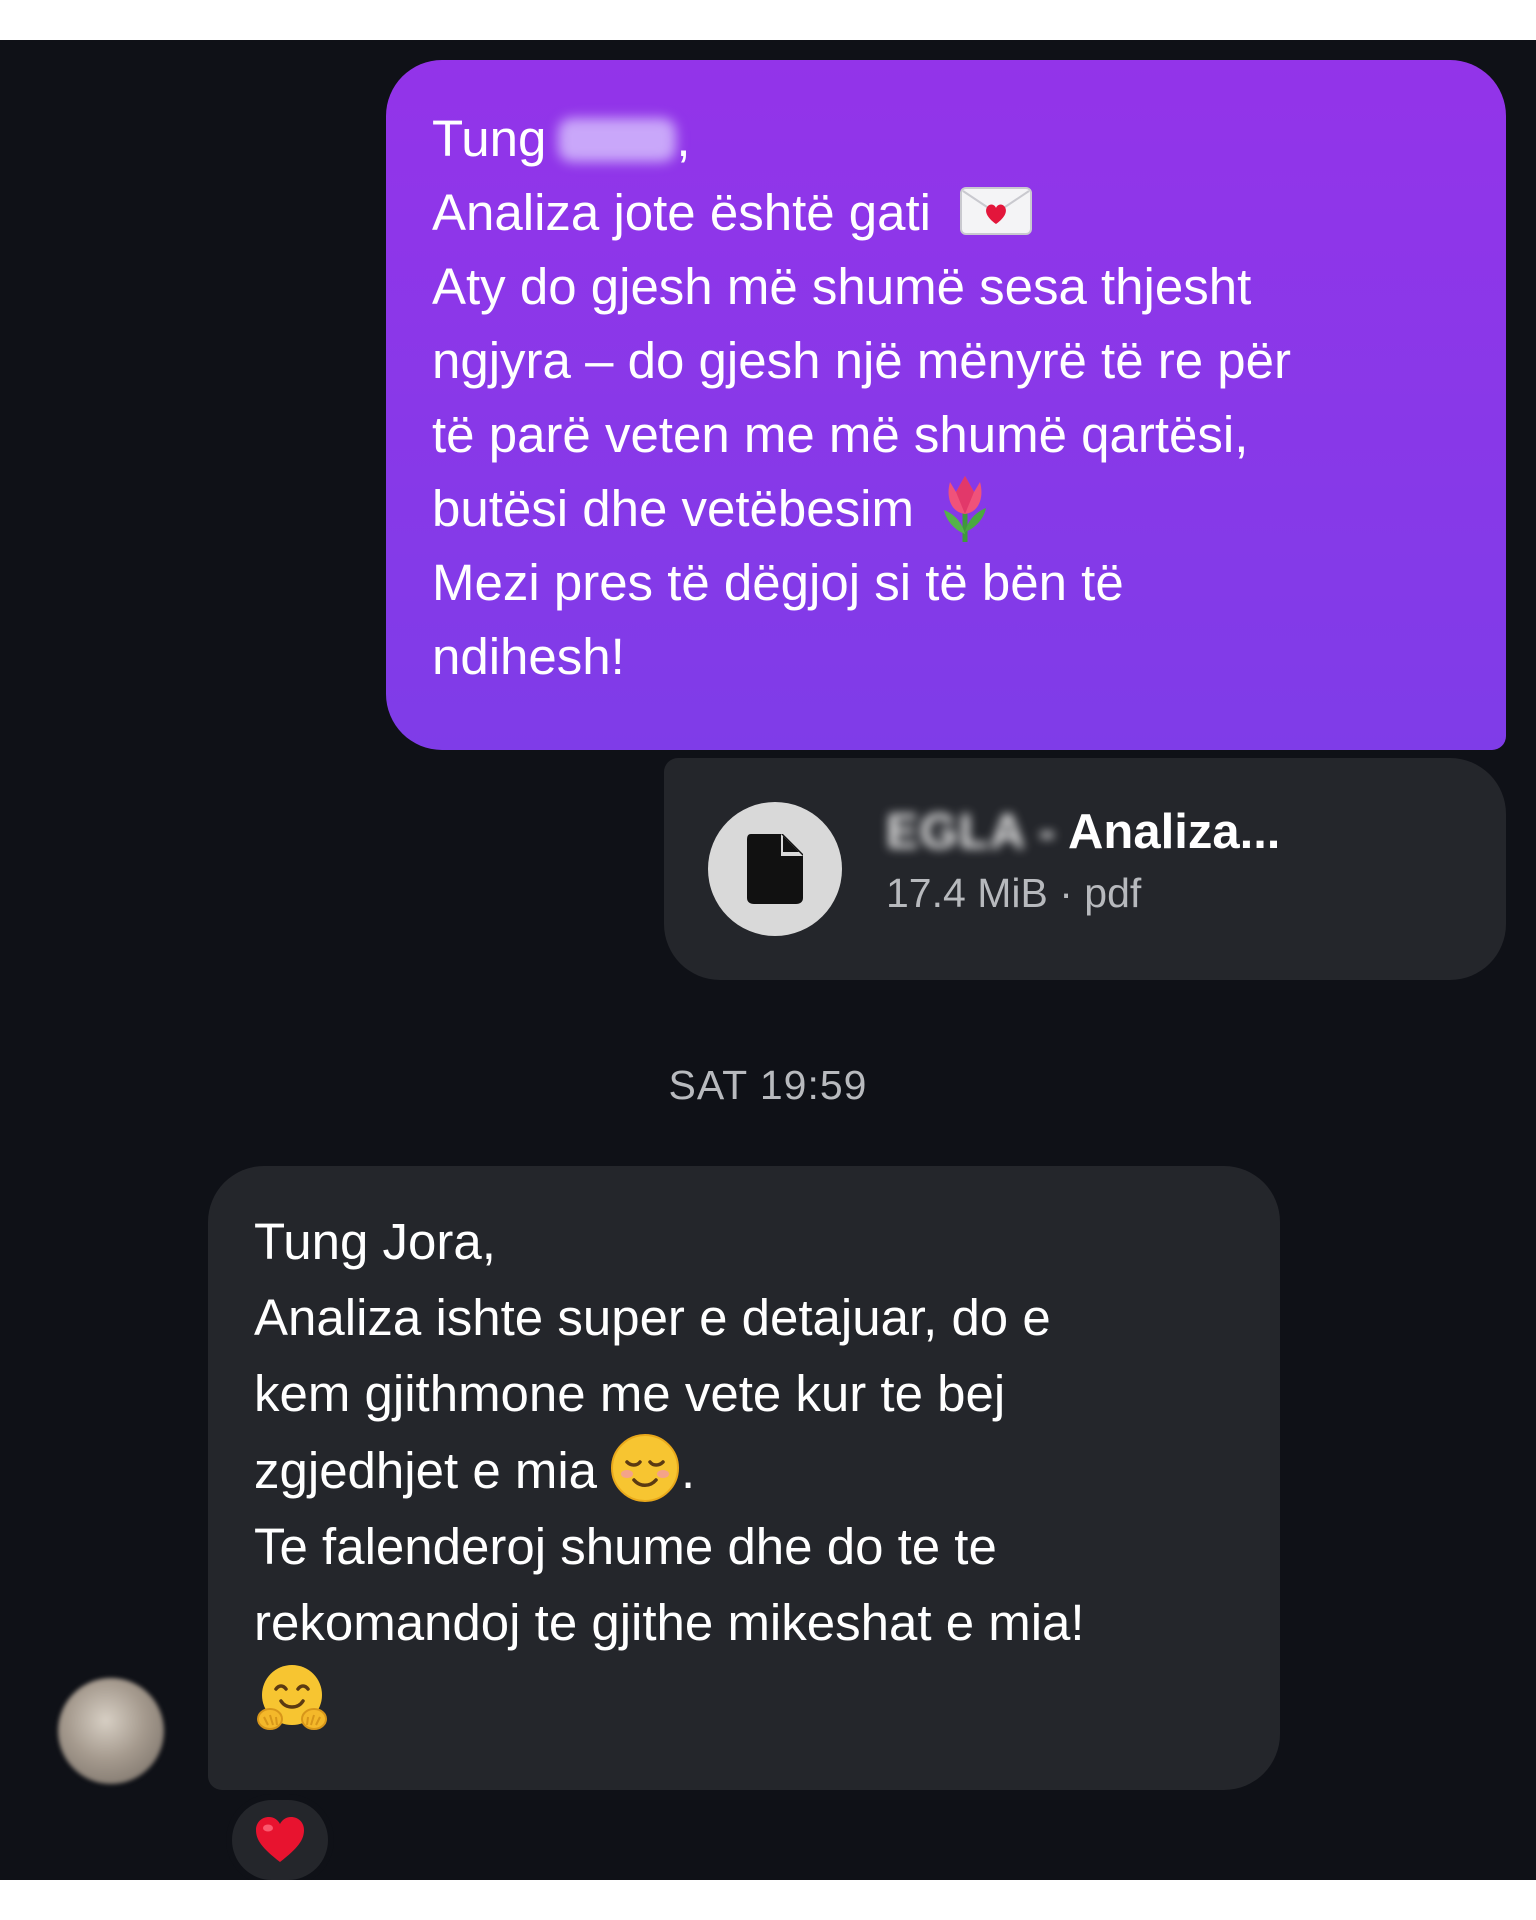 The height and width of the screenshot is (1920, 1536). I want to click on message-line: butësi dhe vetëbesim, so click(946, 509).